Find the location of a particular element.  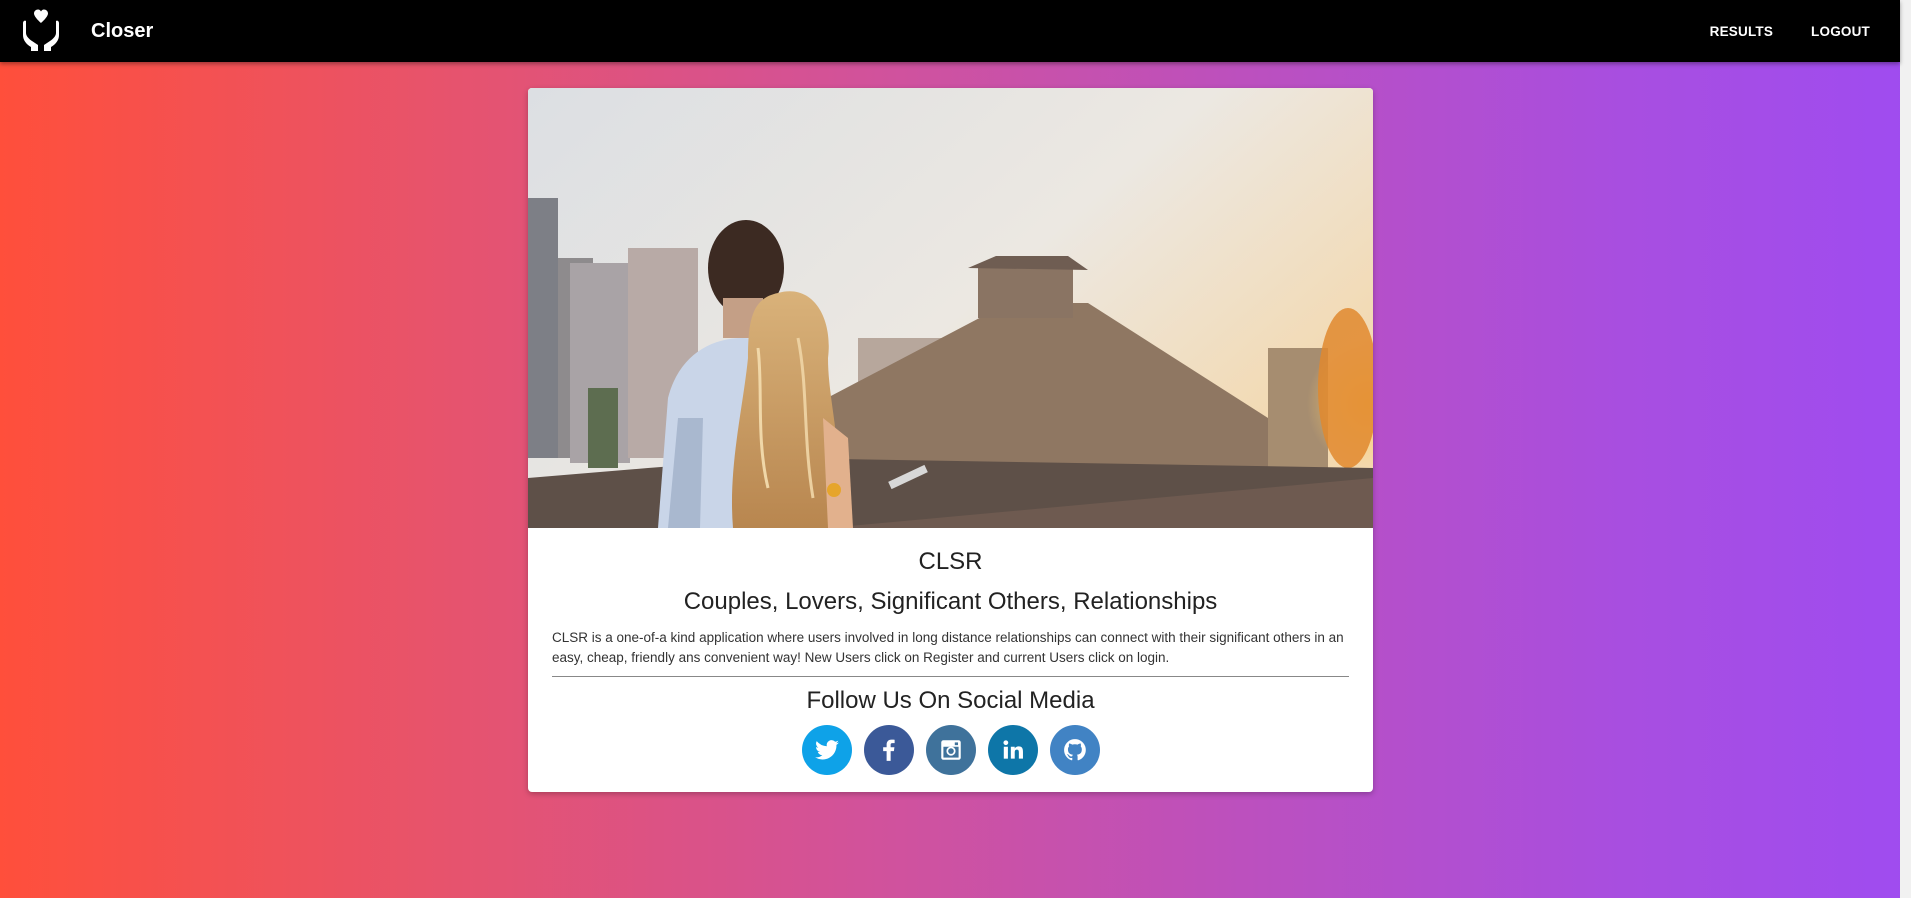

card-title: CLSR is located at coordinates (950, 561).